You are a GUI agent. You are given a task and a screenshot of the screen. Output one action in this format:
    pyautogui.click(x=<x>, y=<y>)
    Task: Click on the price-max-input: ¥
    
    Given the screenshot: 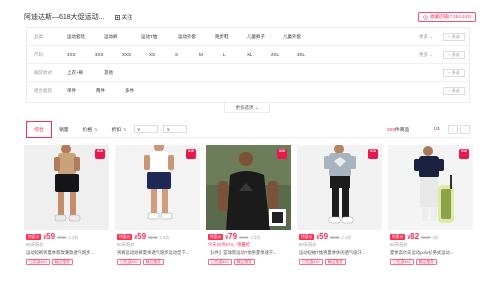 What is the action you would take?
    pyautogui.click(x=175, y=129)
    